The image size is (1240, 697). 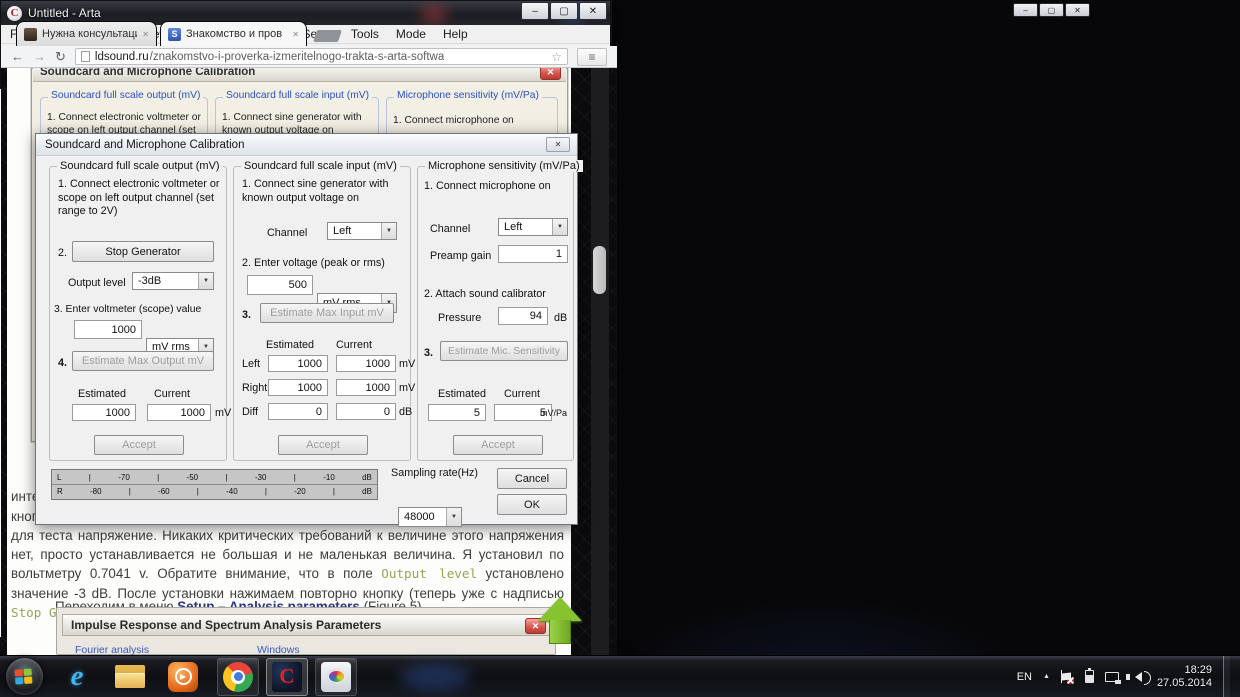 What do you see at coordinates (1077, 10) in the screenshot?
I see `browser-close-button: ✕` at bounding box center [1077, 10].